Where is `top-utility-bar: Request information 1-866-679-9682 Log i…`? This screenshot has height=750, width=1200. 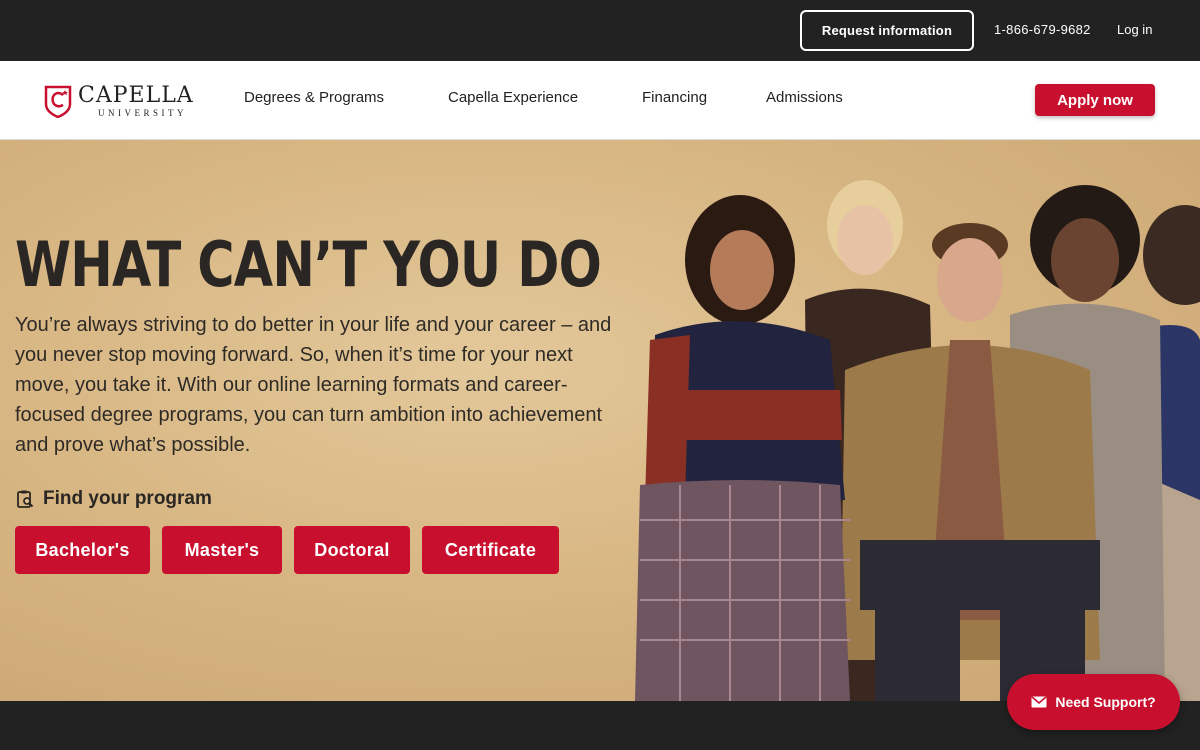
top-utility-bar: Request information 1-866-679-9682 Log i… is located at coordinates (600, 30).